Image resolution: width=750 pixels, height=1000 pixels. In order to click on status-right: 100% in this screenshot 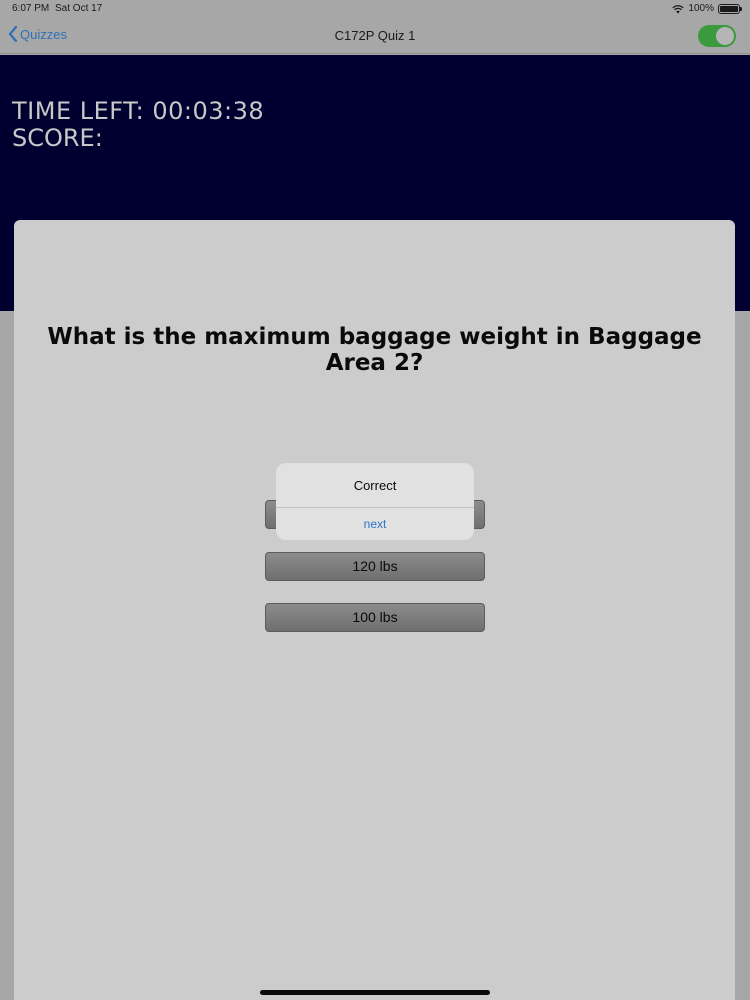, I will do `click(707, 8)`.